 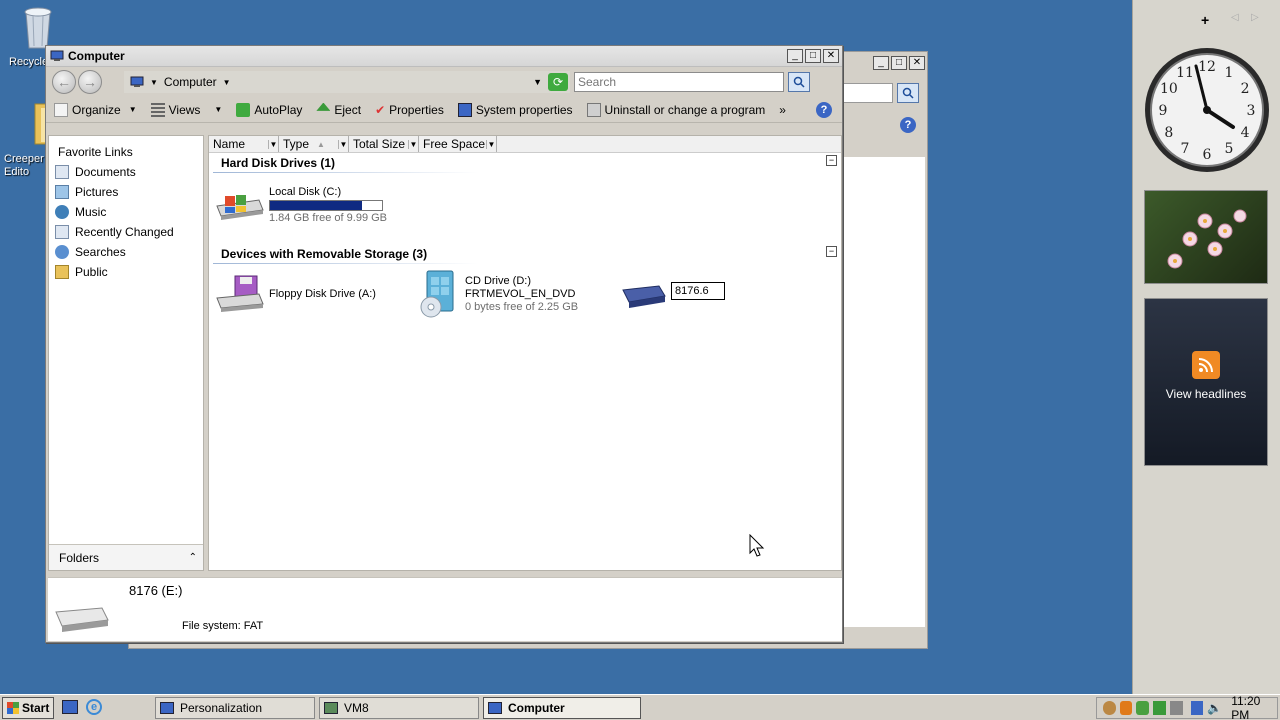 What do you see at coordinates (782, 110) in the screenshot?
I see `more-commands-button: »` at bounding box center [782, 110].